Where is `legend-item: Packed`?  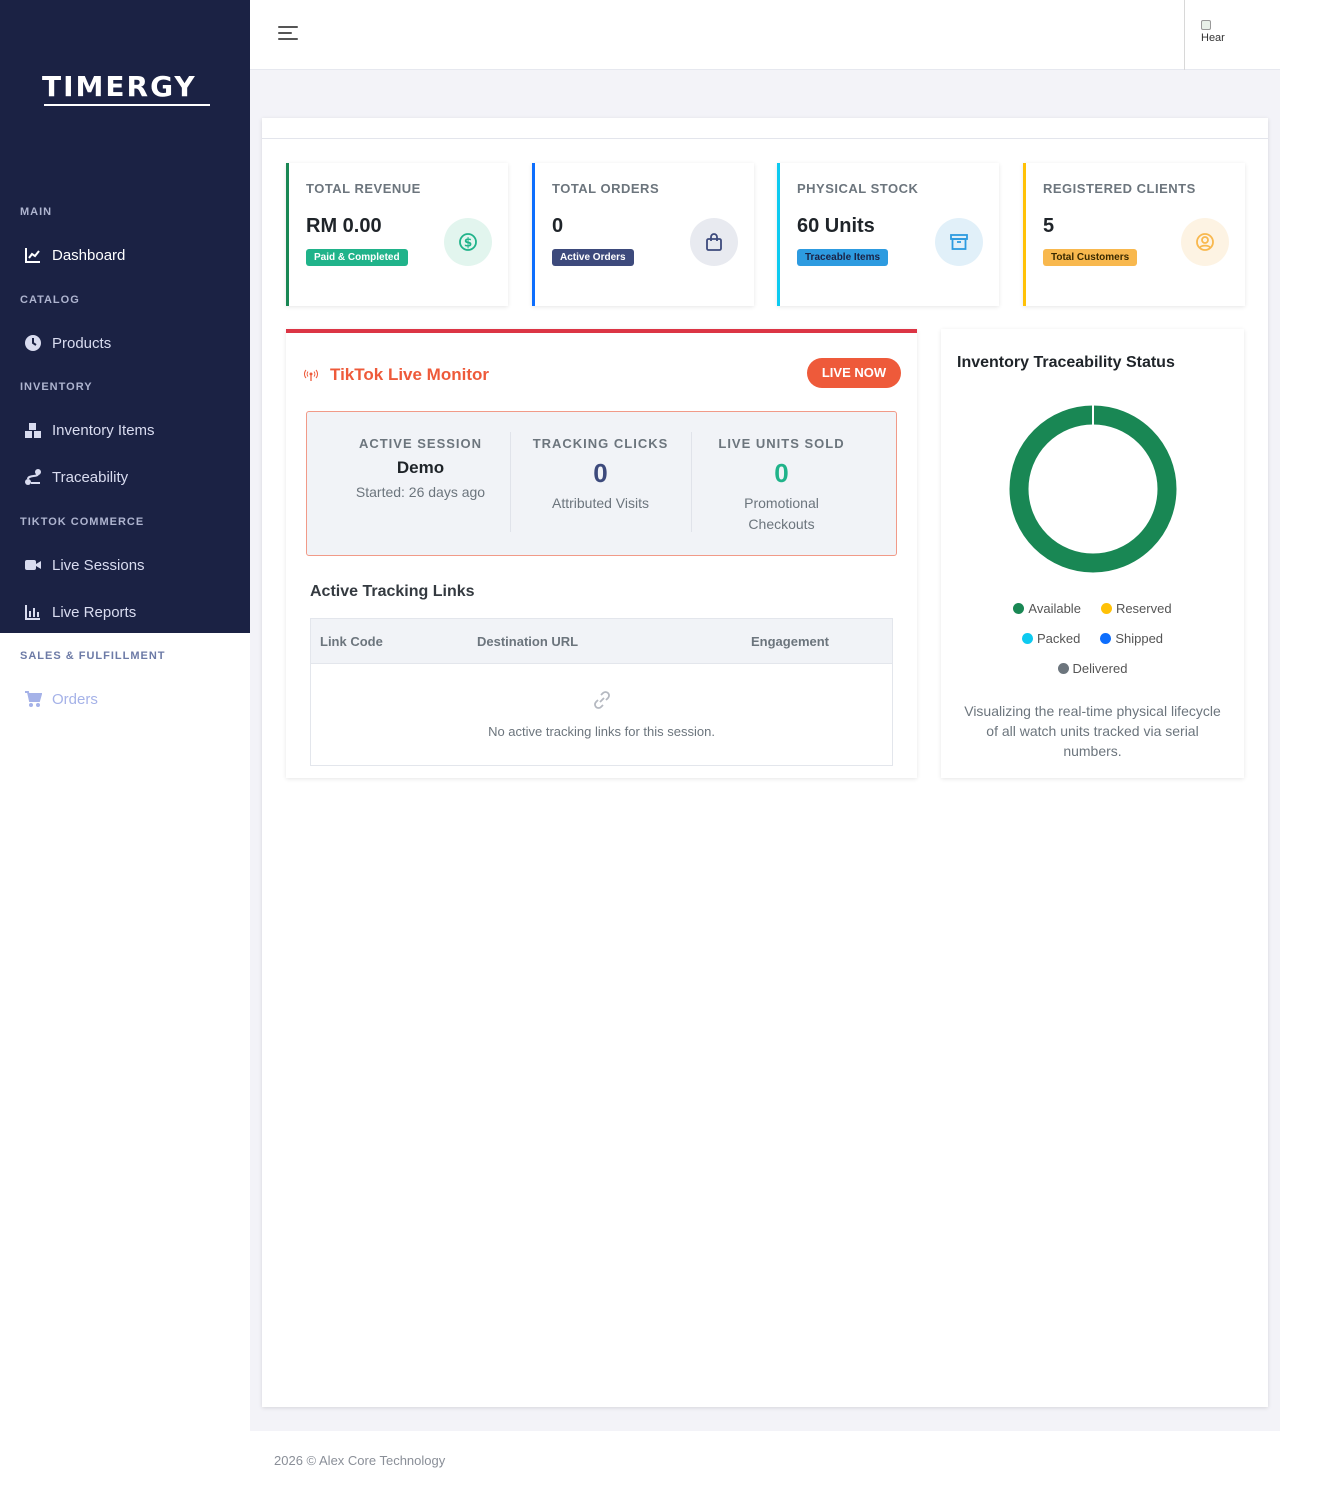
legend-item: Packed is located at coordinates (1051, 638).